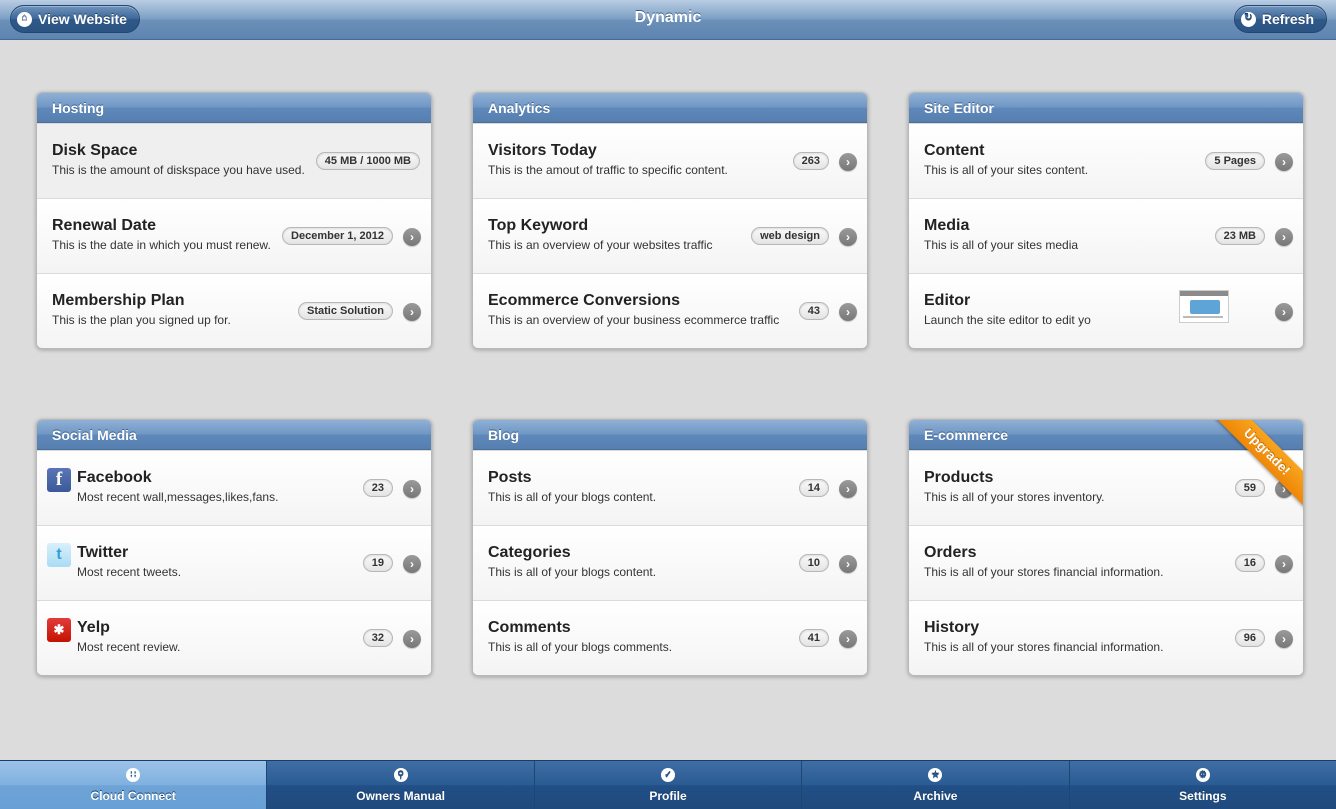 This screenshot has width=1336, height=809. What do you see at coordinates (670, 108) in the screenshot?
I see `analytics-panel-title: Analytics` at bounding box center [670, 108].